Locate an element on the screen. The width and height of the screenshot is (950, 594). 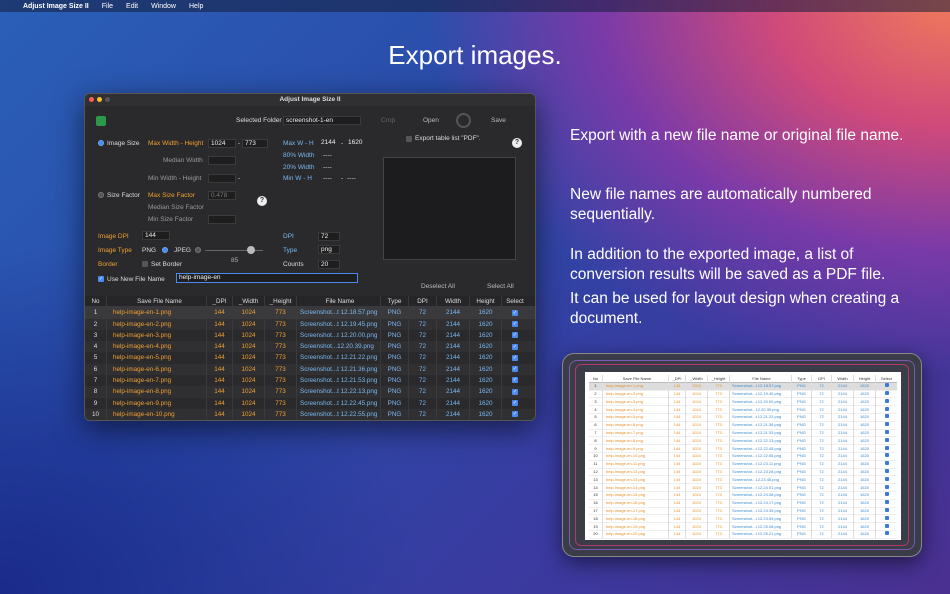
max-width-field: 1024 is located at coordinates (222, 143).